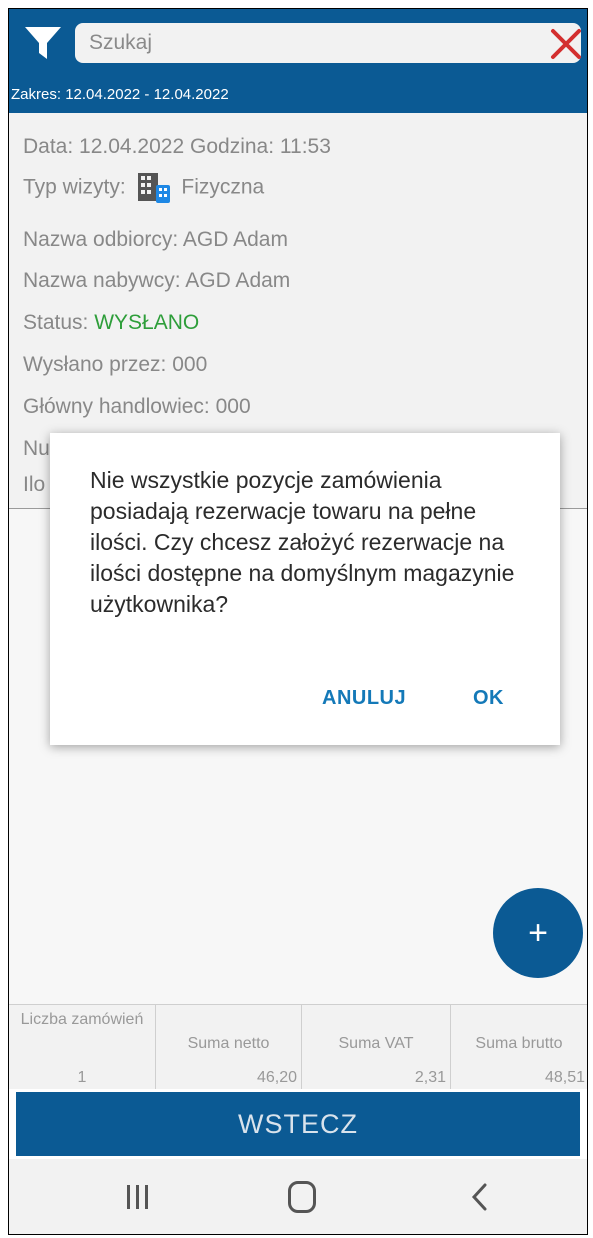  Describe the element at coordinates (364, 698) in the screenshot. I see `cancel-button: ANULUJ` at that location.